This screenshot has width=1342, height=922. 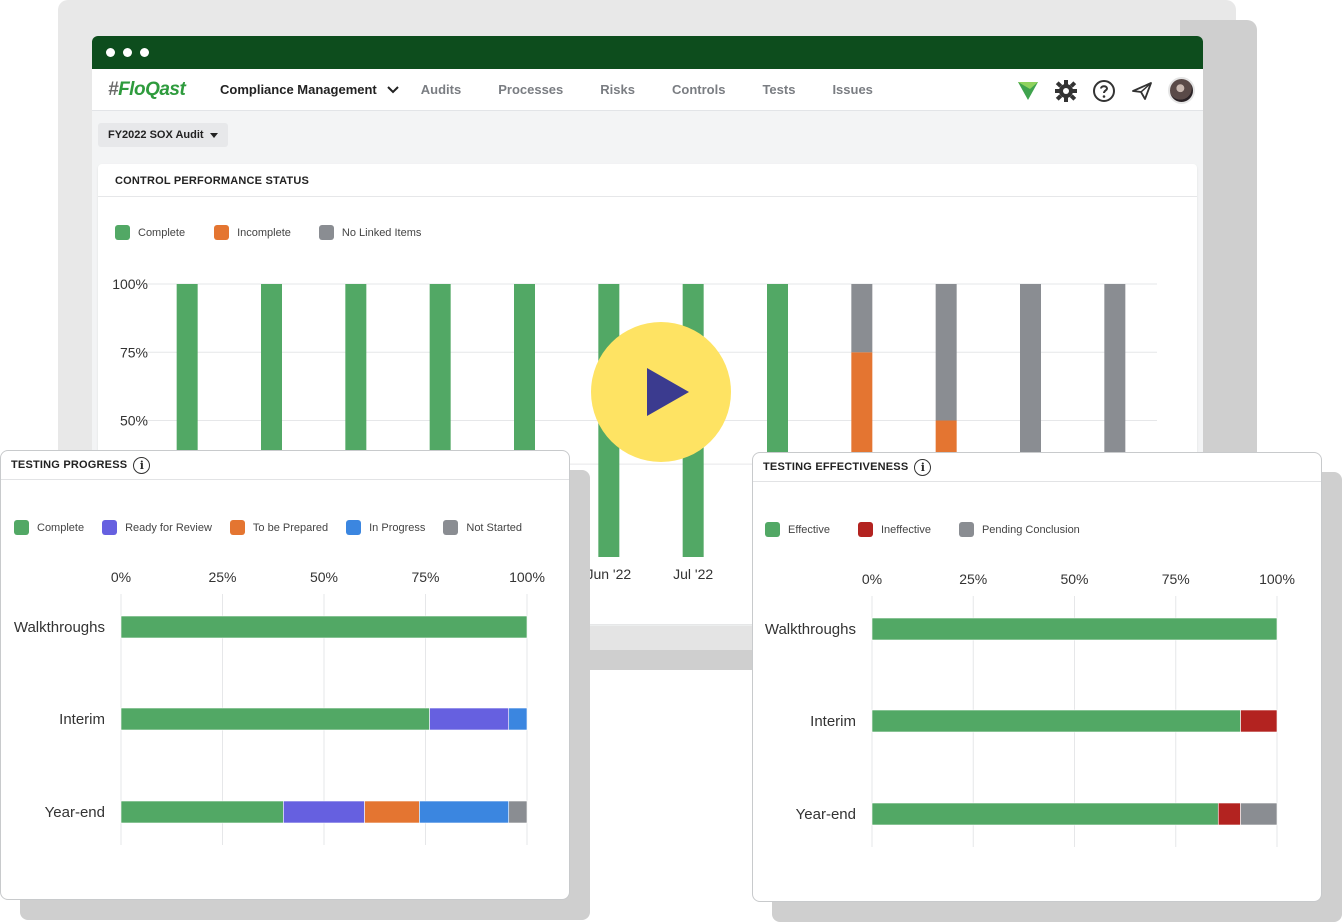 What do you see at coordinates (113, 89) in the screenshot?
I see `logo-hash: #` at bounding box center [113, 89].